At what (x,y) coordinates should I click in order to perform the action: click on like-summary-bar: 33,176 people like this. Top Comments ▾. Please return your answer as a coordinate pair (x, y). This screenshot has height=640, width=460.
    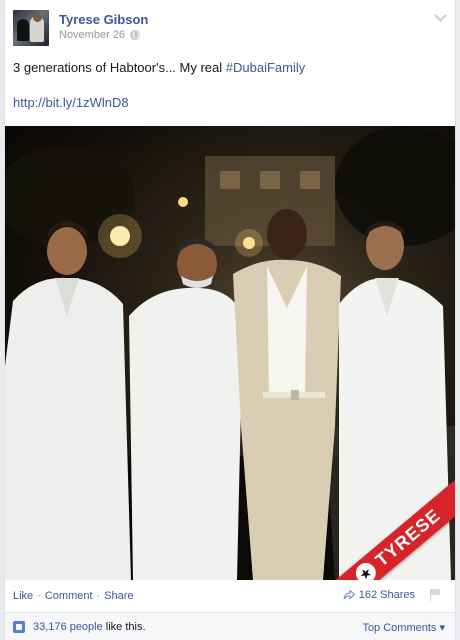
    Looking at the image, I should click on (230, 626).